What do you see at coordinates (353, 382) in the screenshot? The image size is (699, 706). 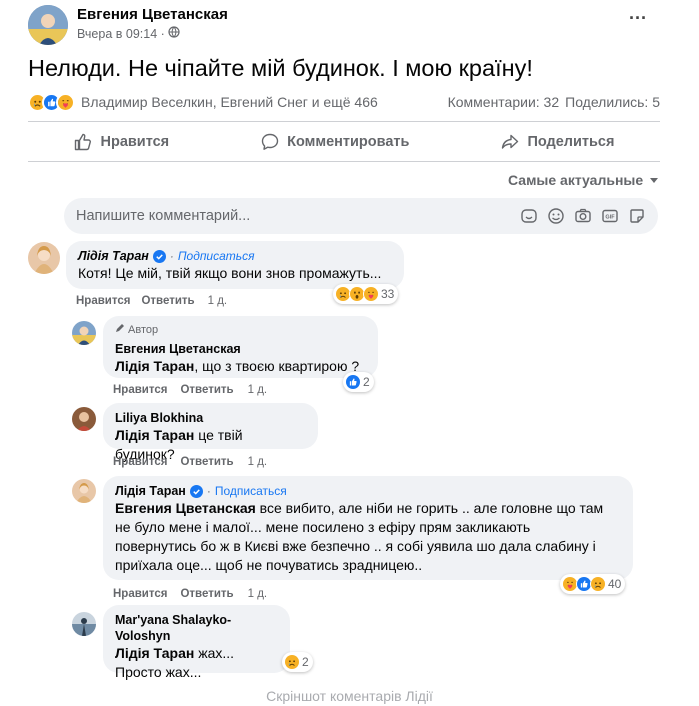 I see `like-icon` at bounding box center [353, 382].